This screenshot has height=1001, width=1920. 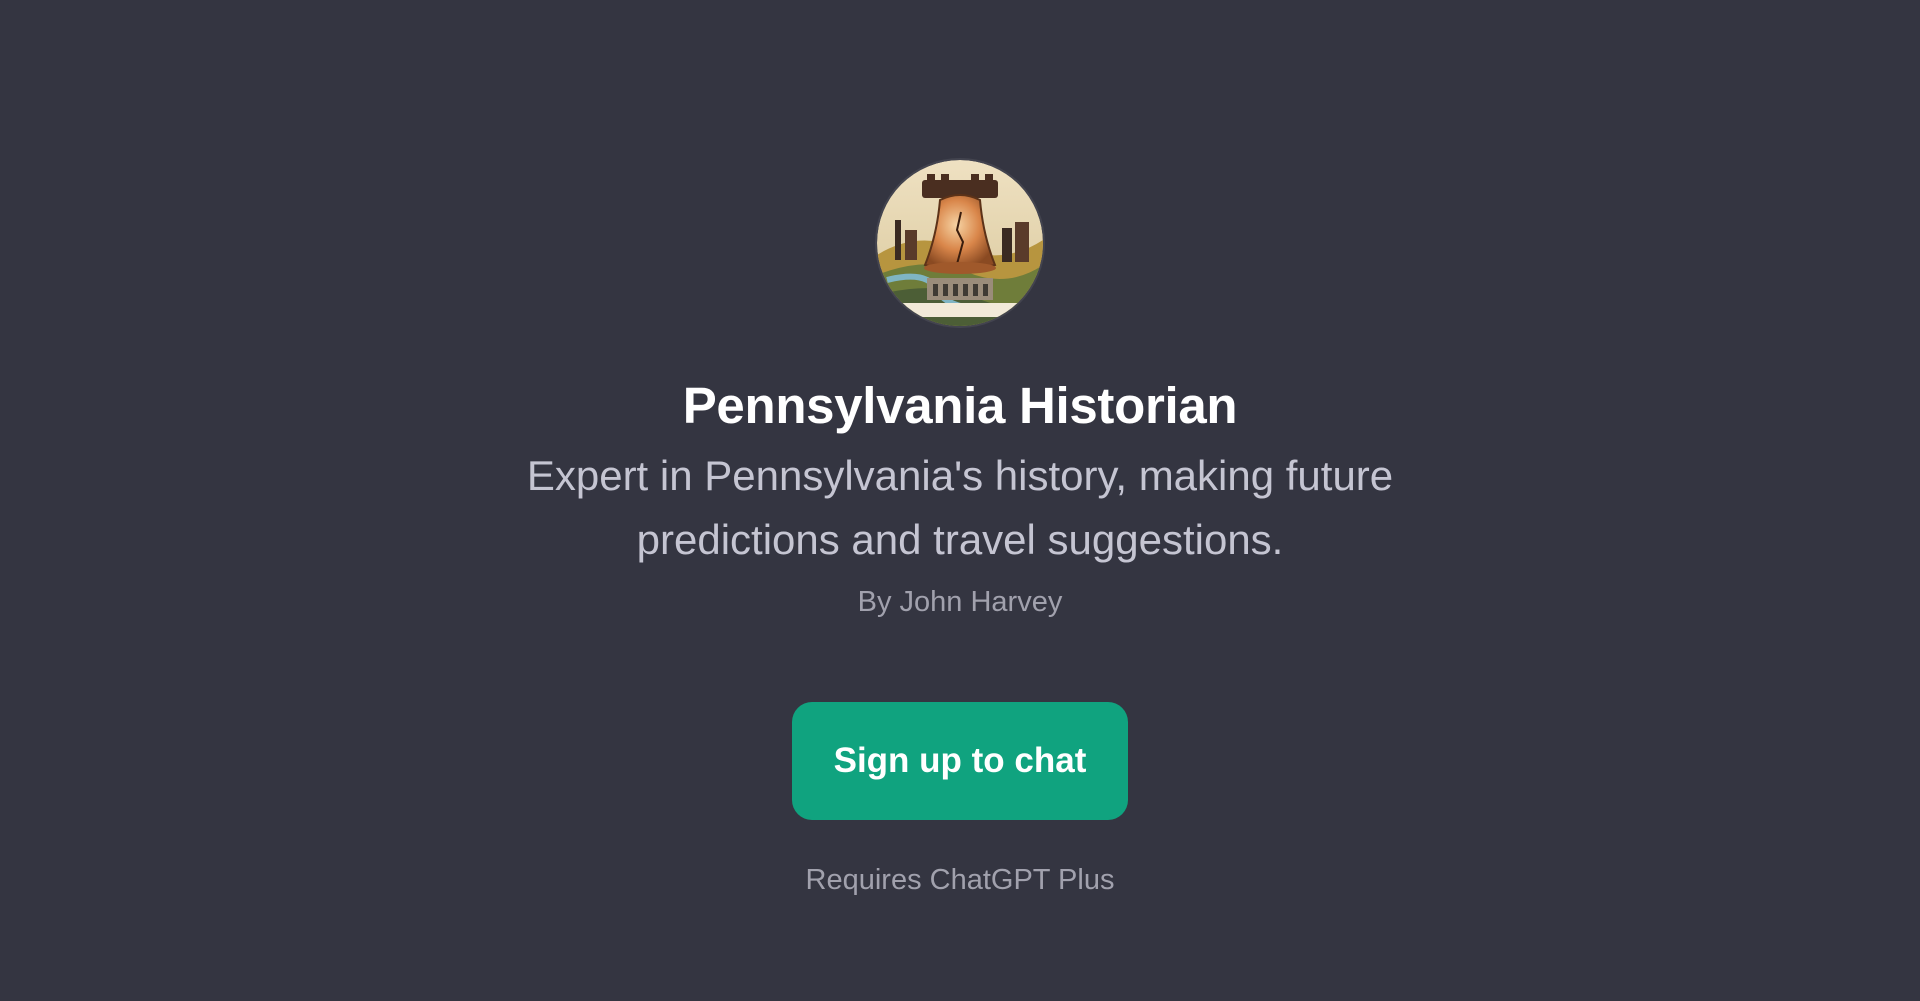 I want to click on gpt-avatar, so click(x=960, y=243).